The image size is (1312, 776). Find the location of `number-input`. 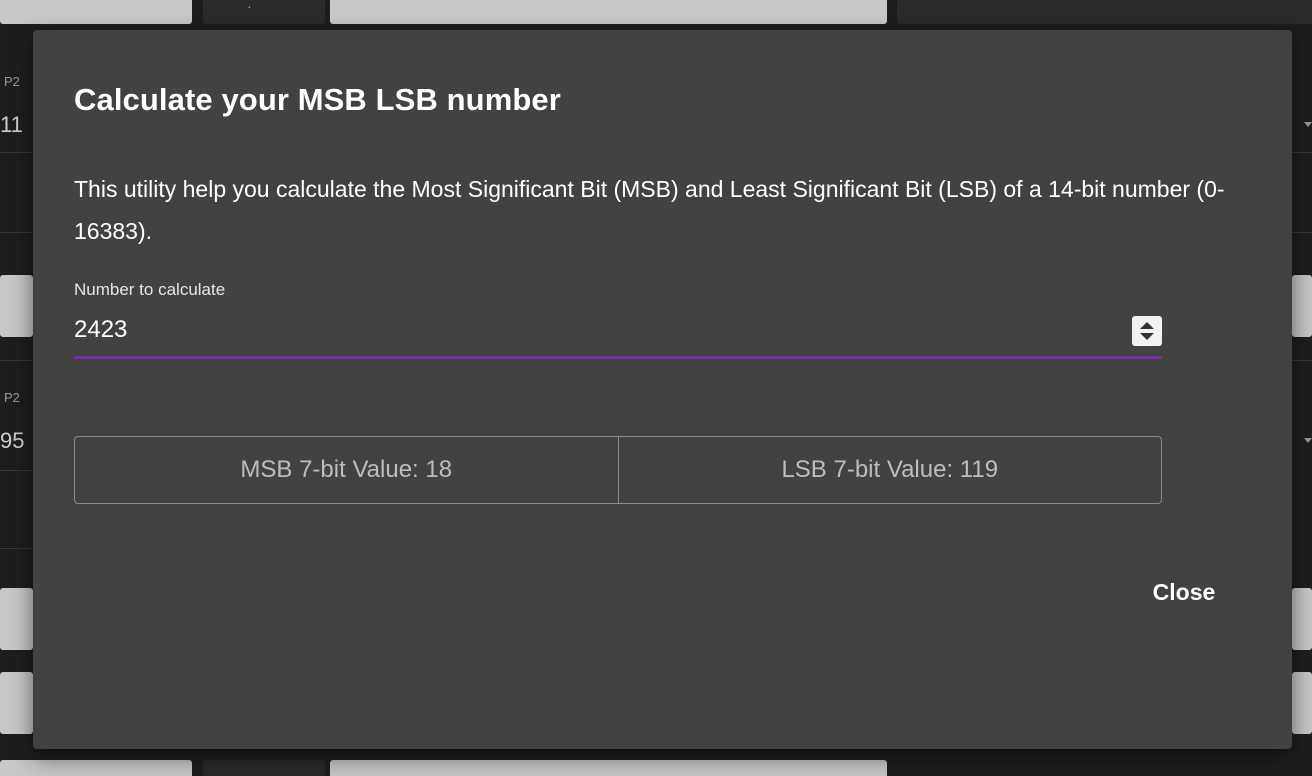

number-input is located at coordinates (594, 330).